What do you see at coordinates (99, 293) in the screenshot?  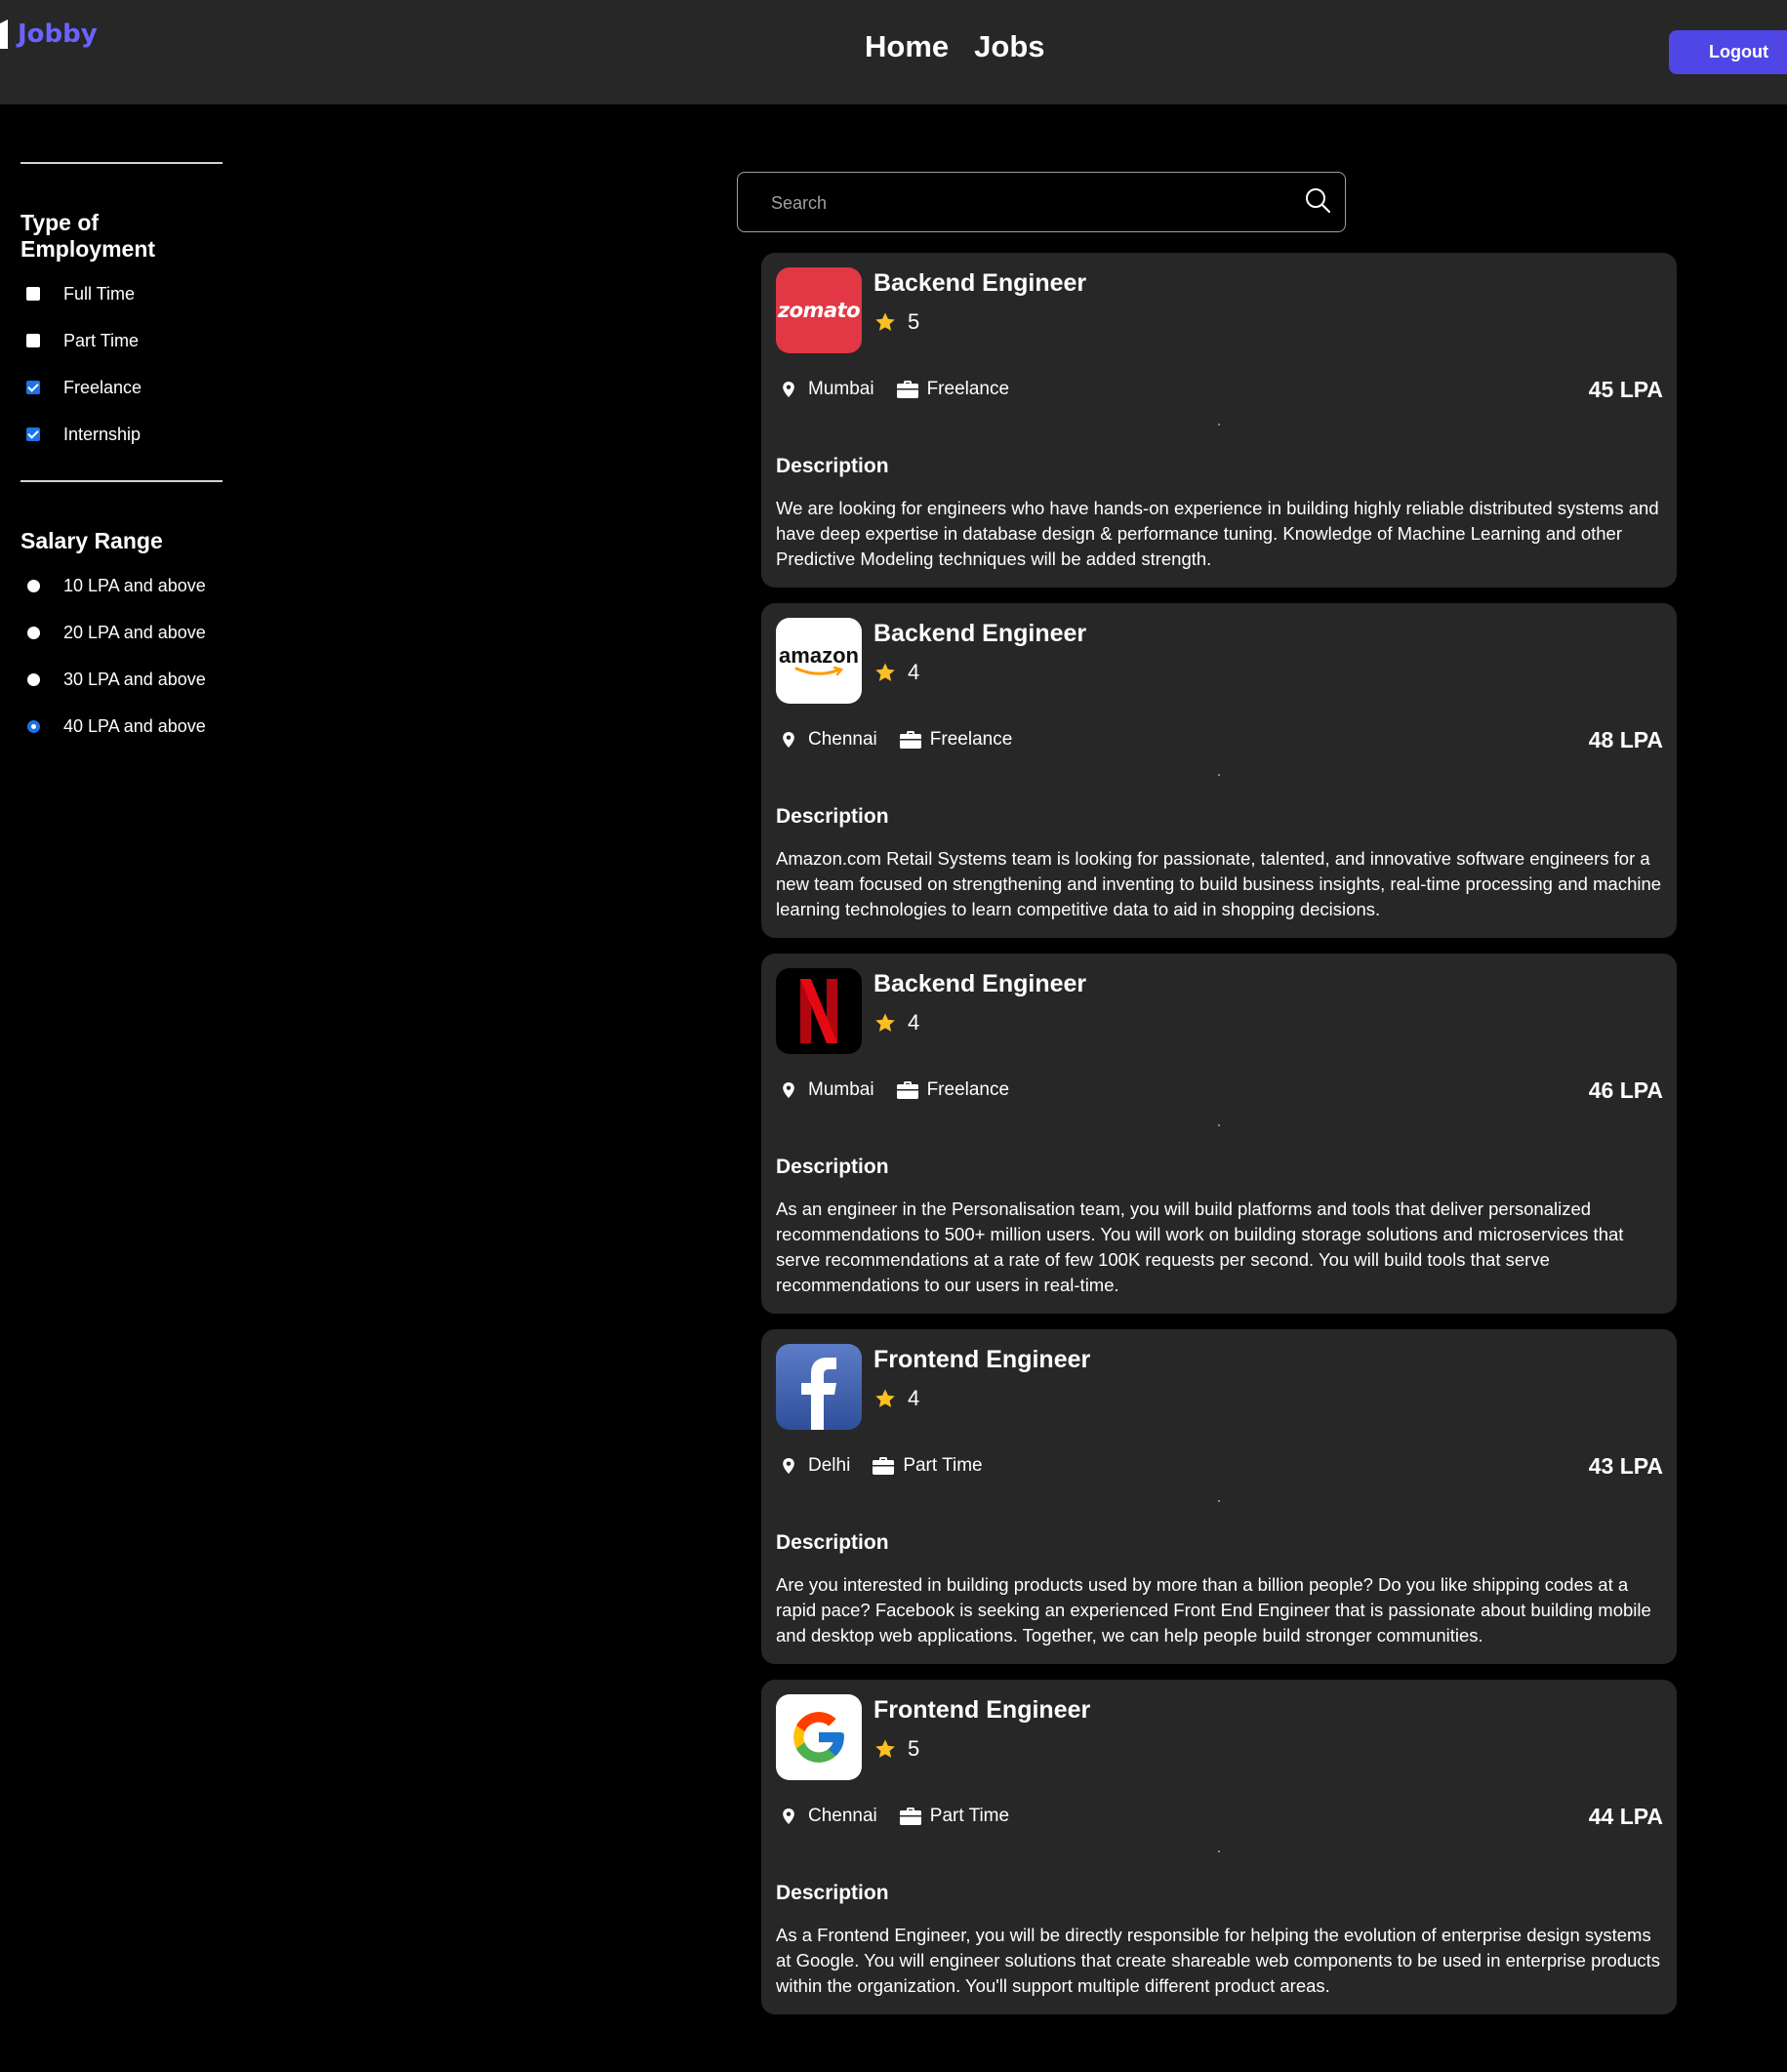 I see `employment-option-label: Full Time` at bounding box center [99, 293].